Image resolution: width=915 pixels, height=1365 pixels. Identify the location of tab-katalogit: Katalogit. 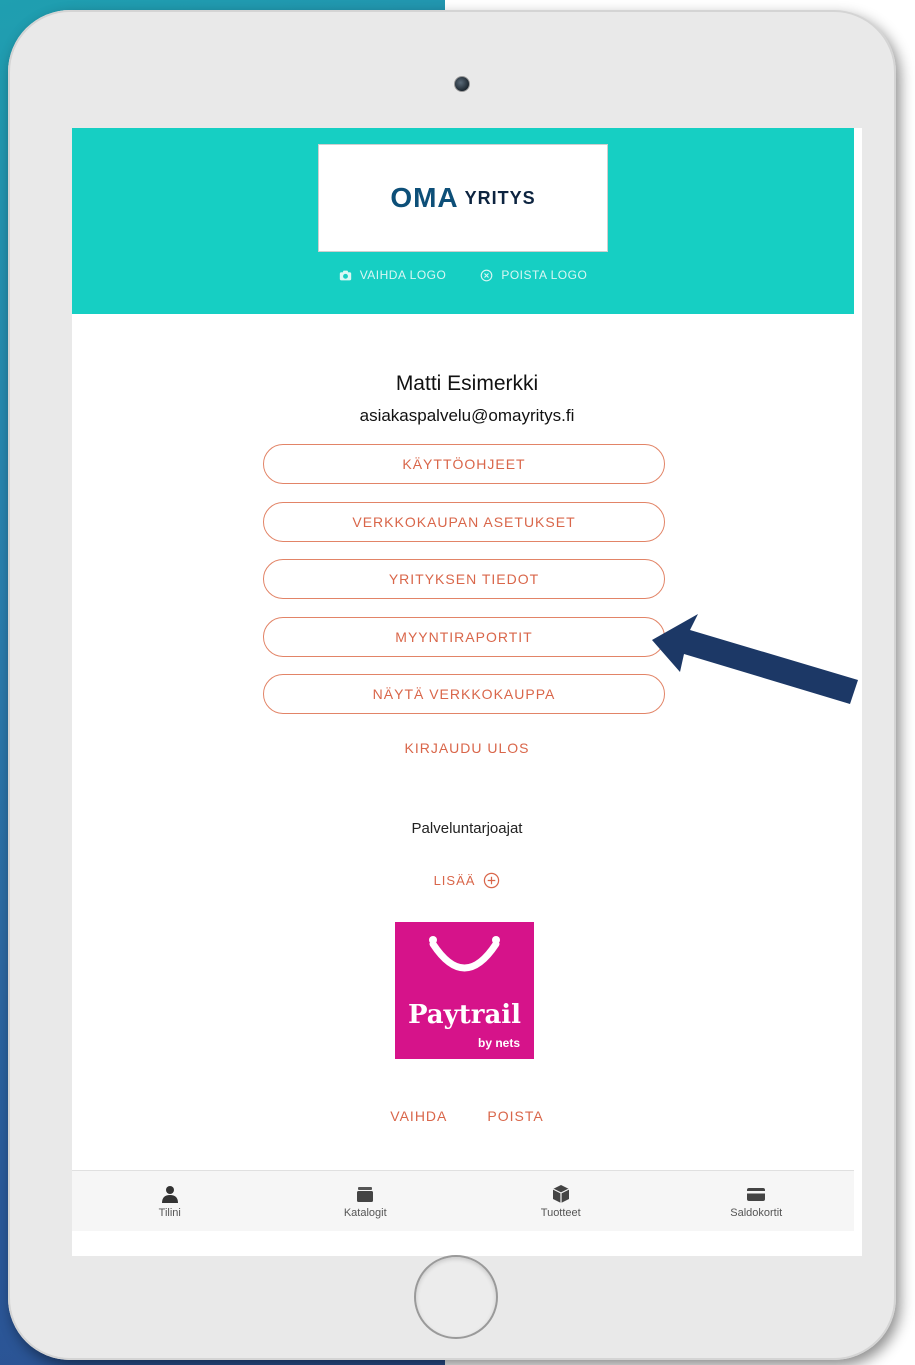
(365, 1201).